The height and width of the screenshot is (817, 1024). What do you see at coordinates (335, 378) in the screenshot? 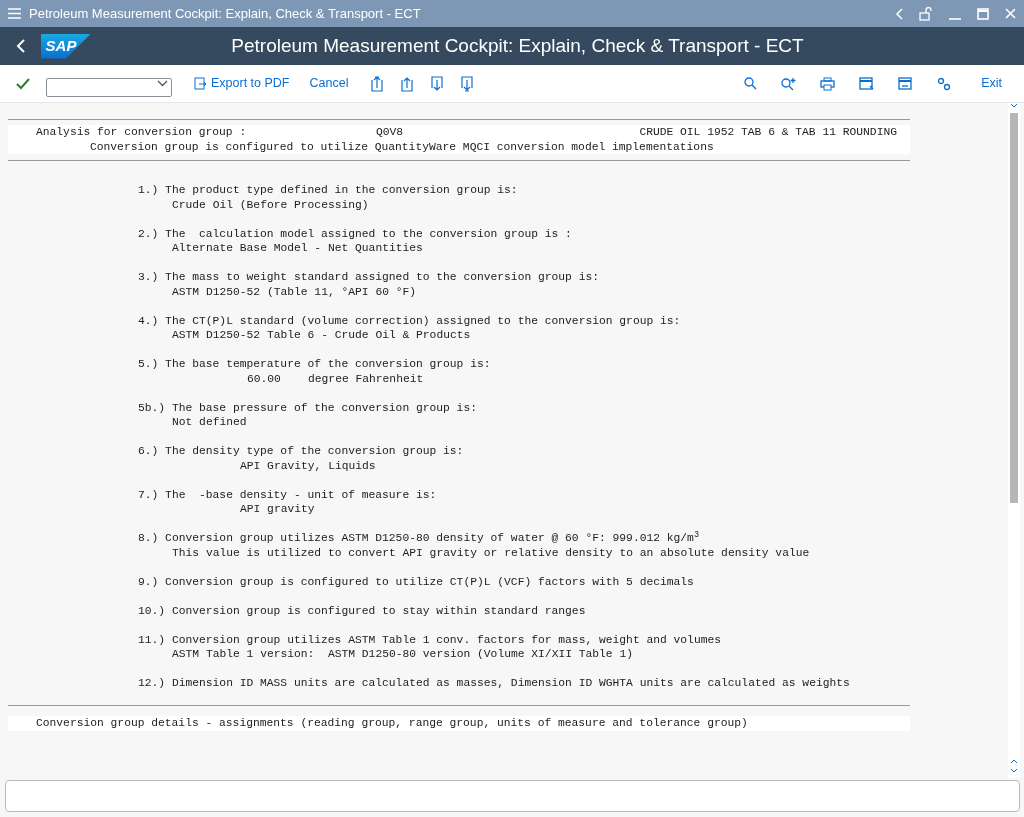
I see `report-item-detail: 60.00 degree Fahrenheit` at bounding box center [335, 378].